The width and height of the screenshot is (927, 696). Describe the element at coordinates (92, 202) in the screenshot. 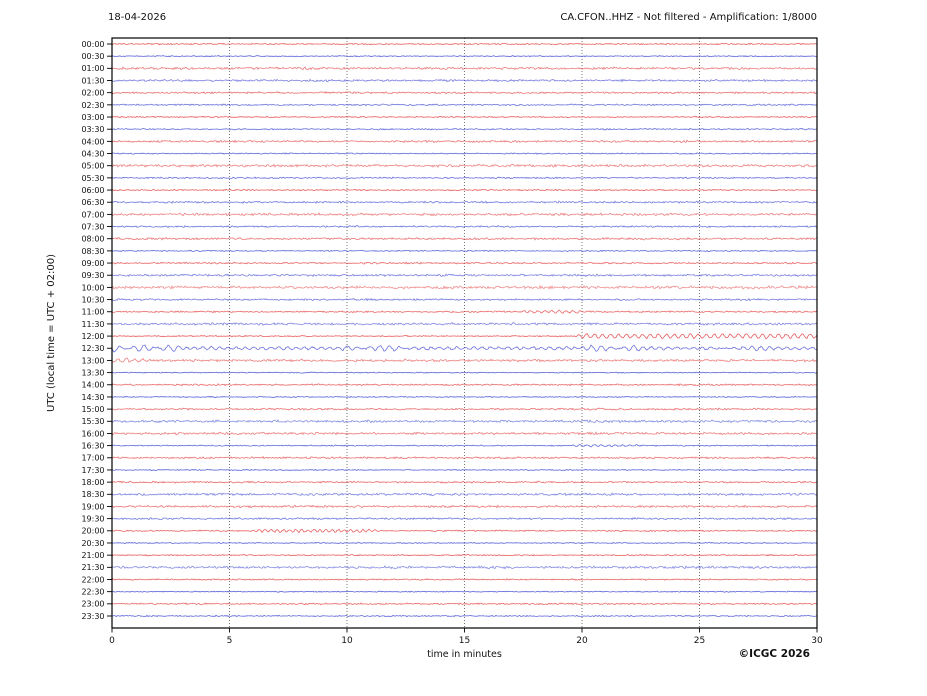

I see `y-tick-label: 06:30` at that location.